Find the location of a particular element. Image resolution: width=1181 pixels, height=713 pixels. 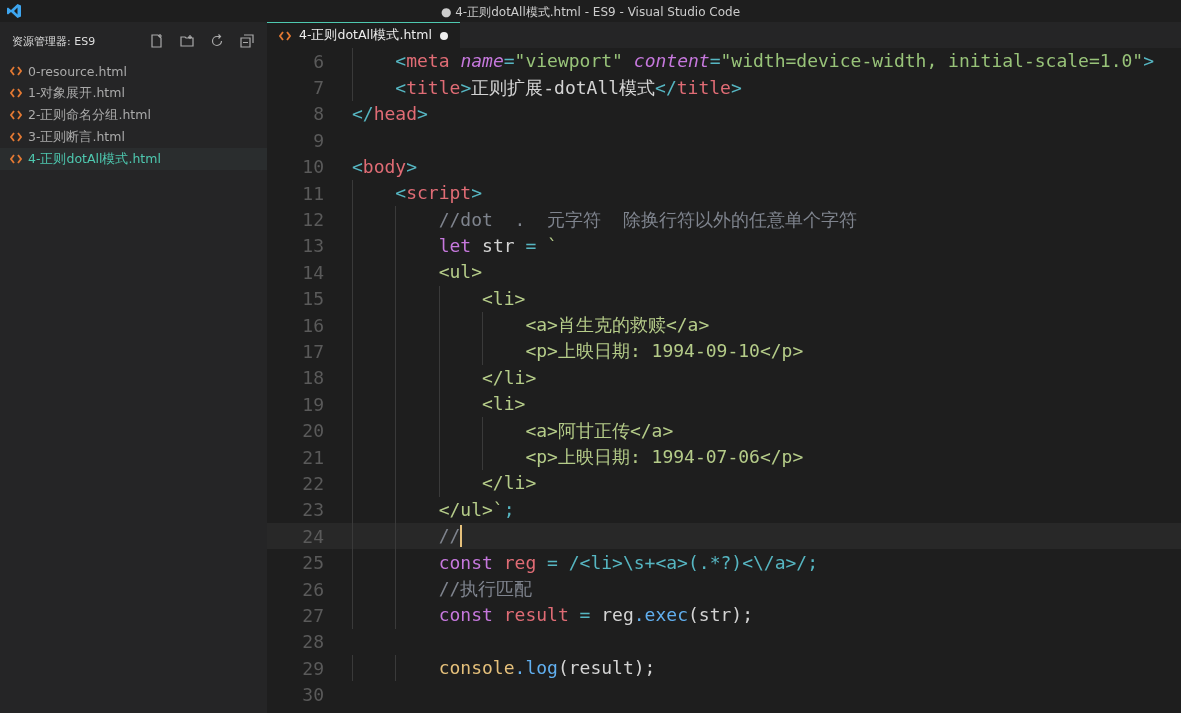

line-number: 21 is located at coordinates (313, 457).